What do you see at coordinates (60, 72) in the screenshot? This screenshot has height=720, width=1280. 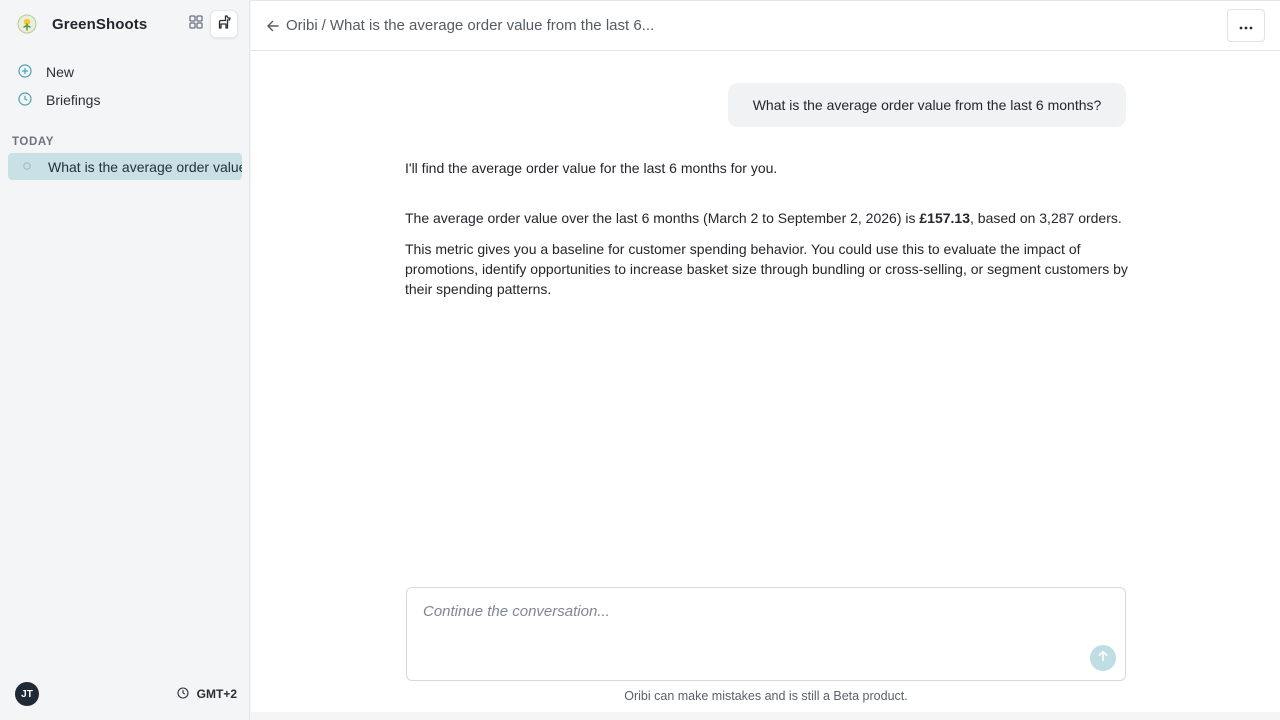 I see `sidebar-item-label: New` at bounding box center [60, 72].